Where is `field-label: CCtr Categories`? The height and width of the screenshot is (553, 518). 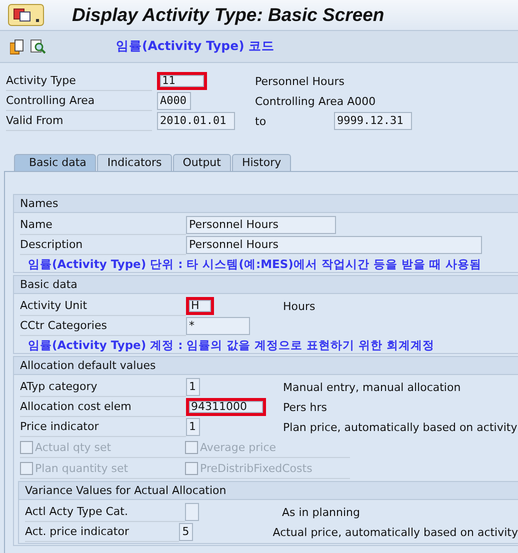 field-label: CCtr Categories is located at coordinates (103, 326).